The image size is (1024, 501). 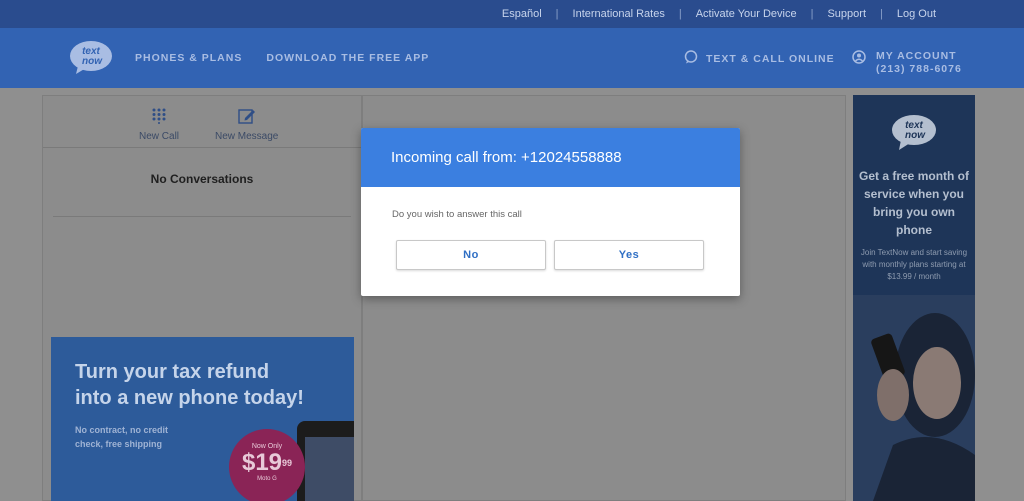 I want to click on dialog-header: Incoming call from: +12024558888, so click(x=550, y=157).